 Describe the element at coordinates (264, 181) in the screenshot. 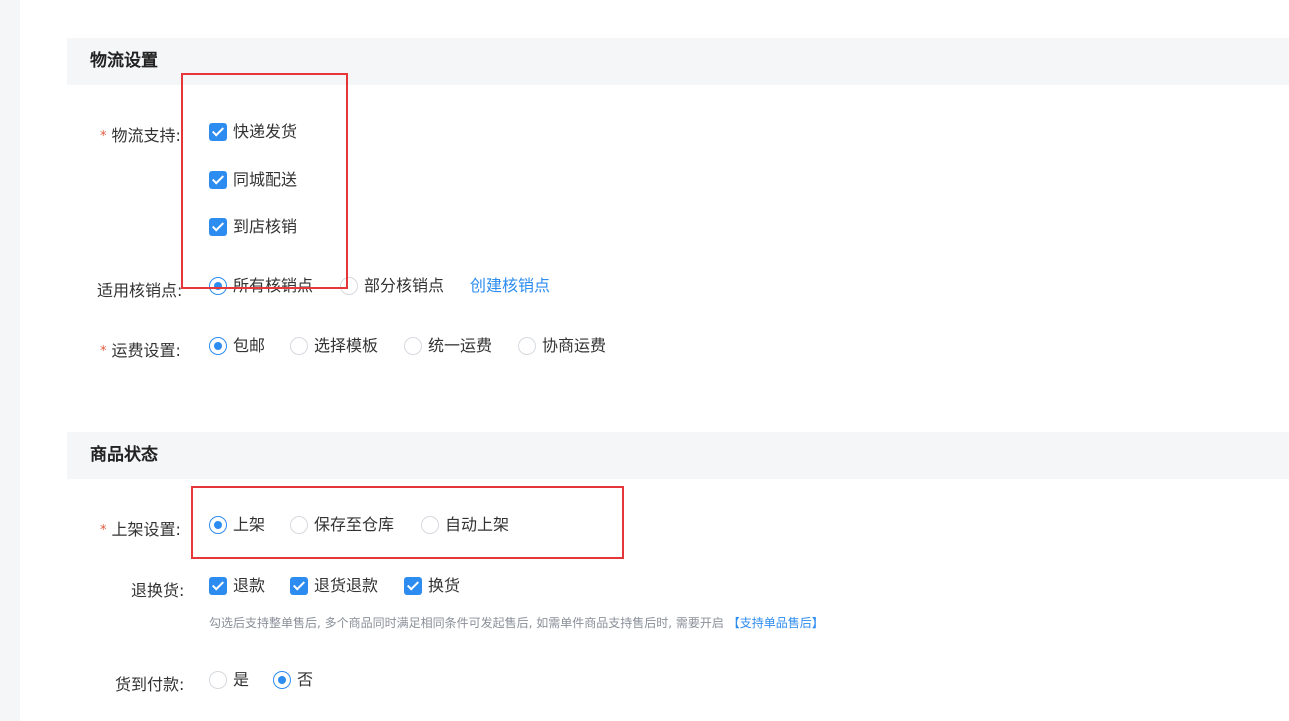

I see `highlight-box-logistics-support` at that location.